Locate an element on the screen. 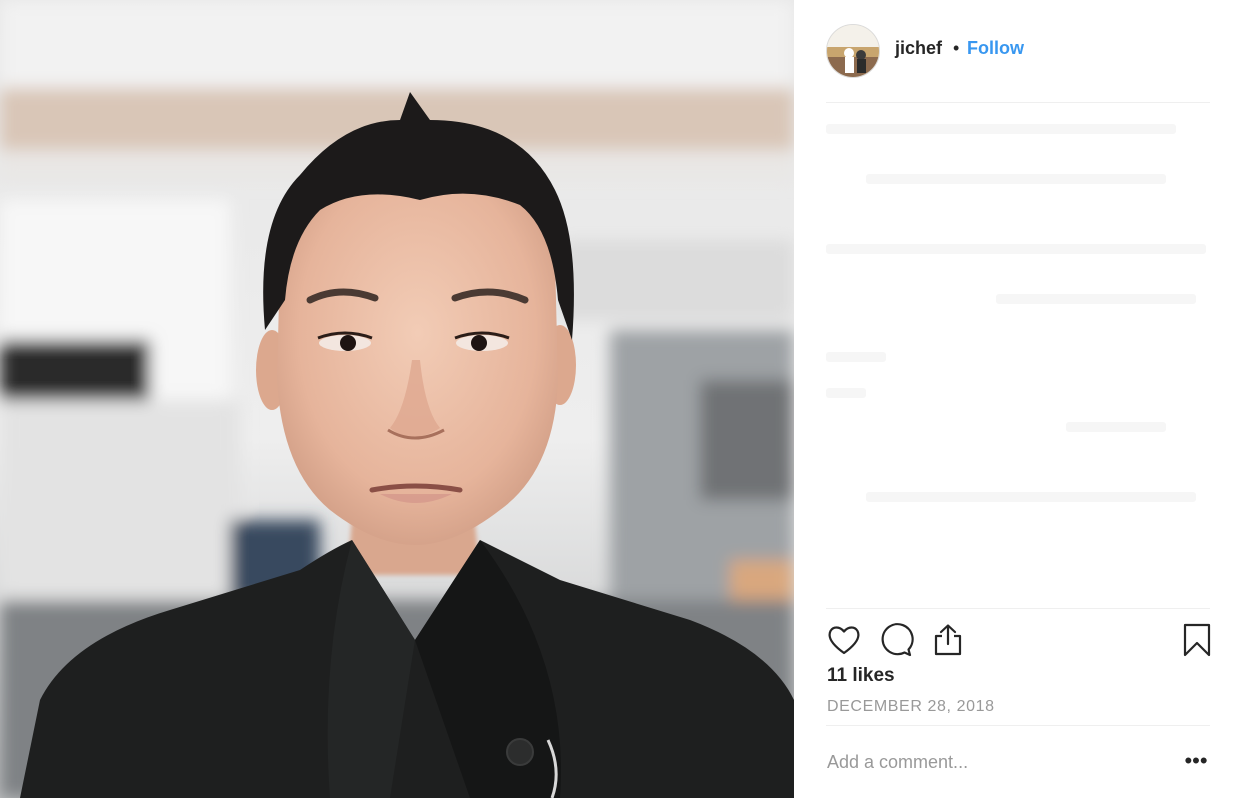  avatar is located at coordinates (853, 51).